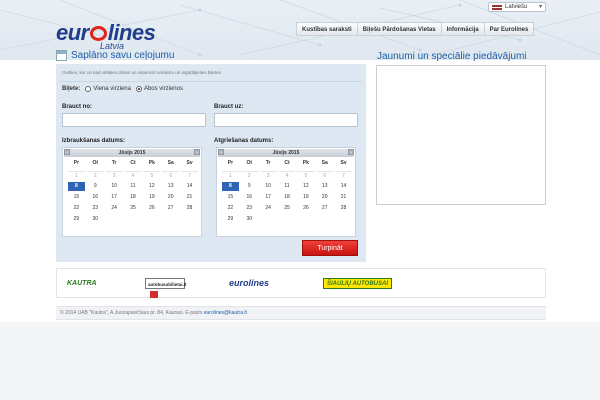 The height and width of the screenshot is (400, 600). I want to click on logo-circle-icon, so click(98, 33).